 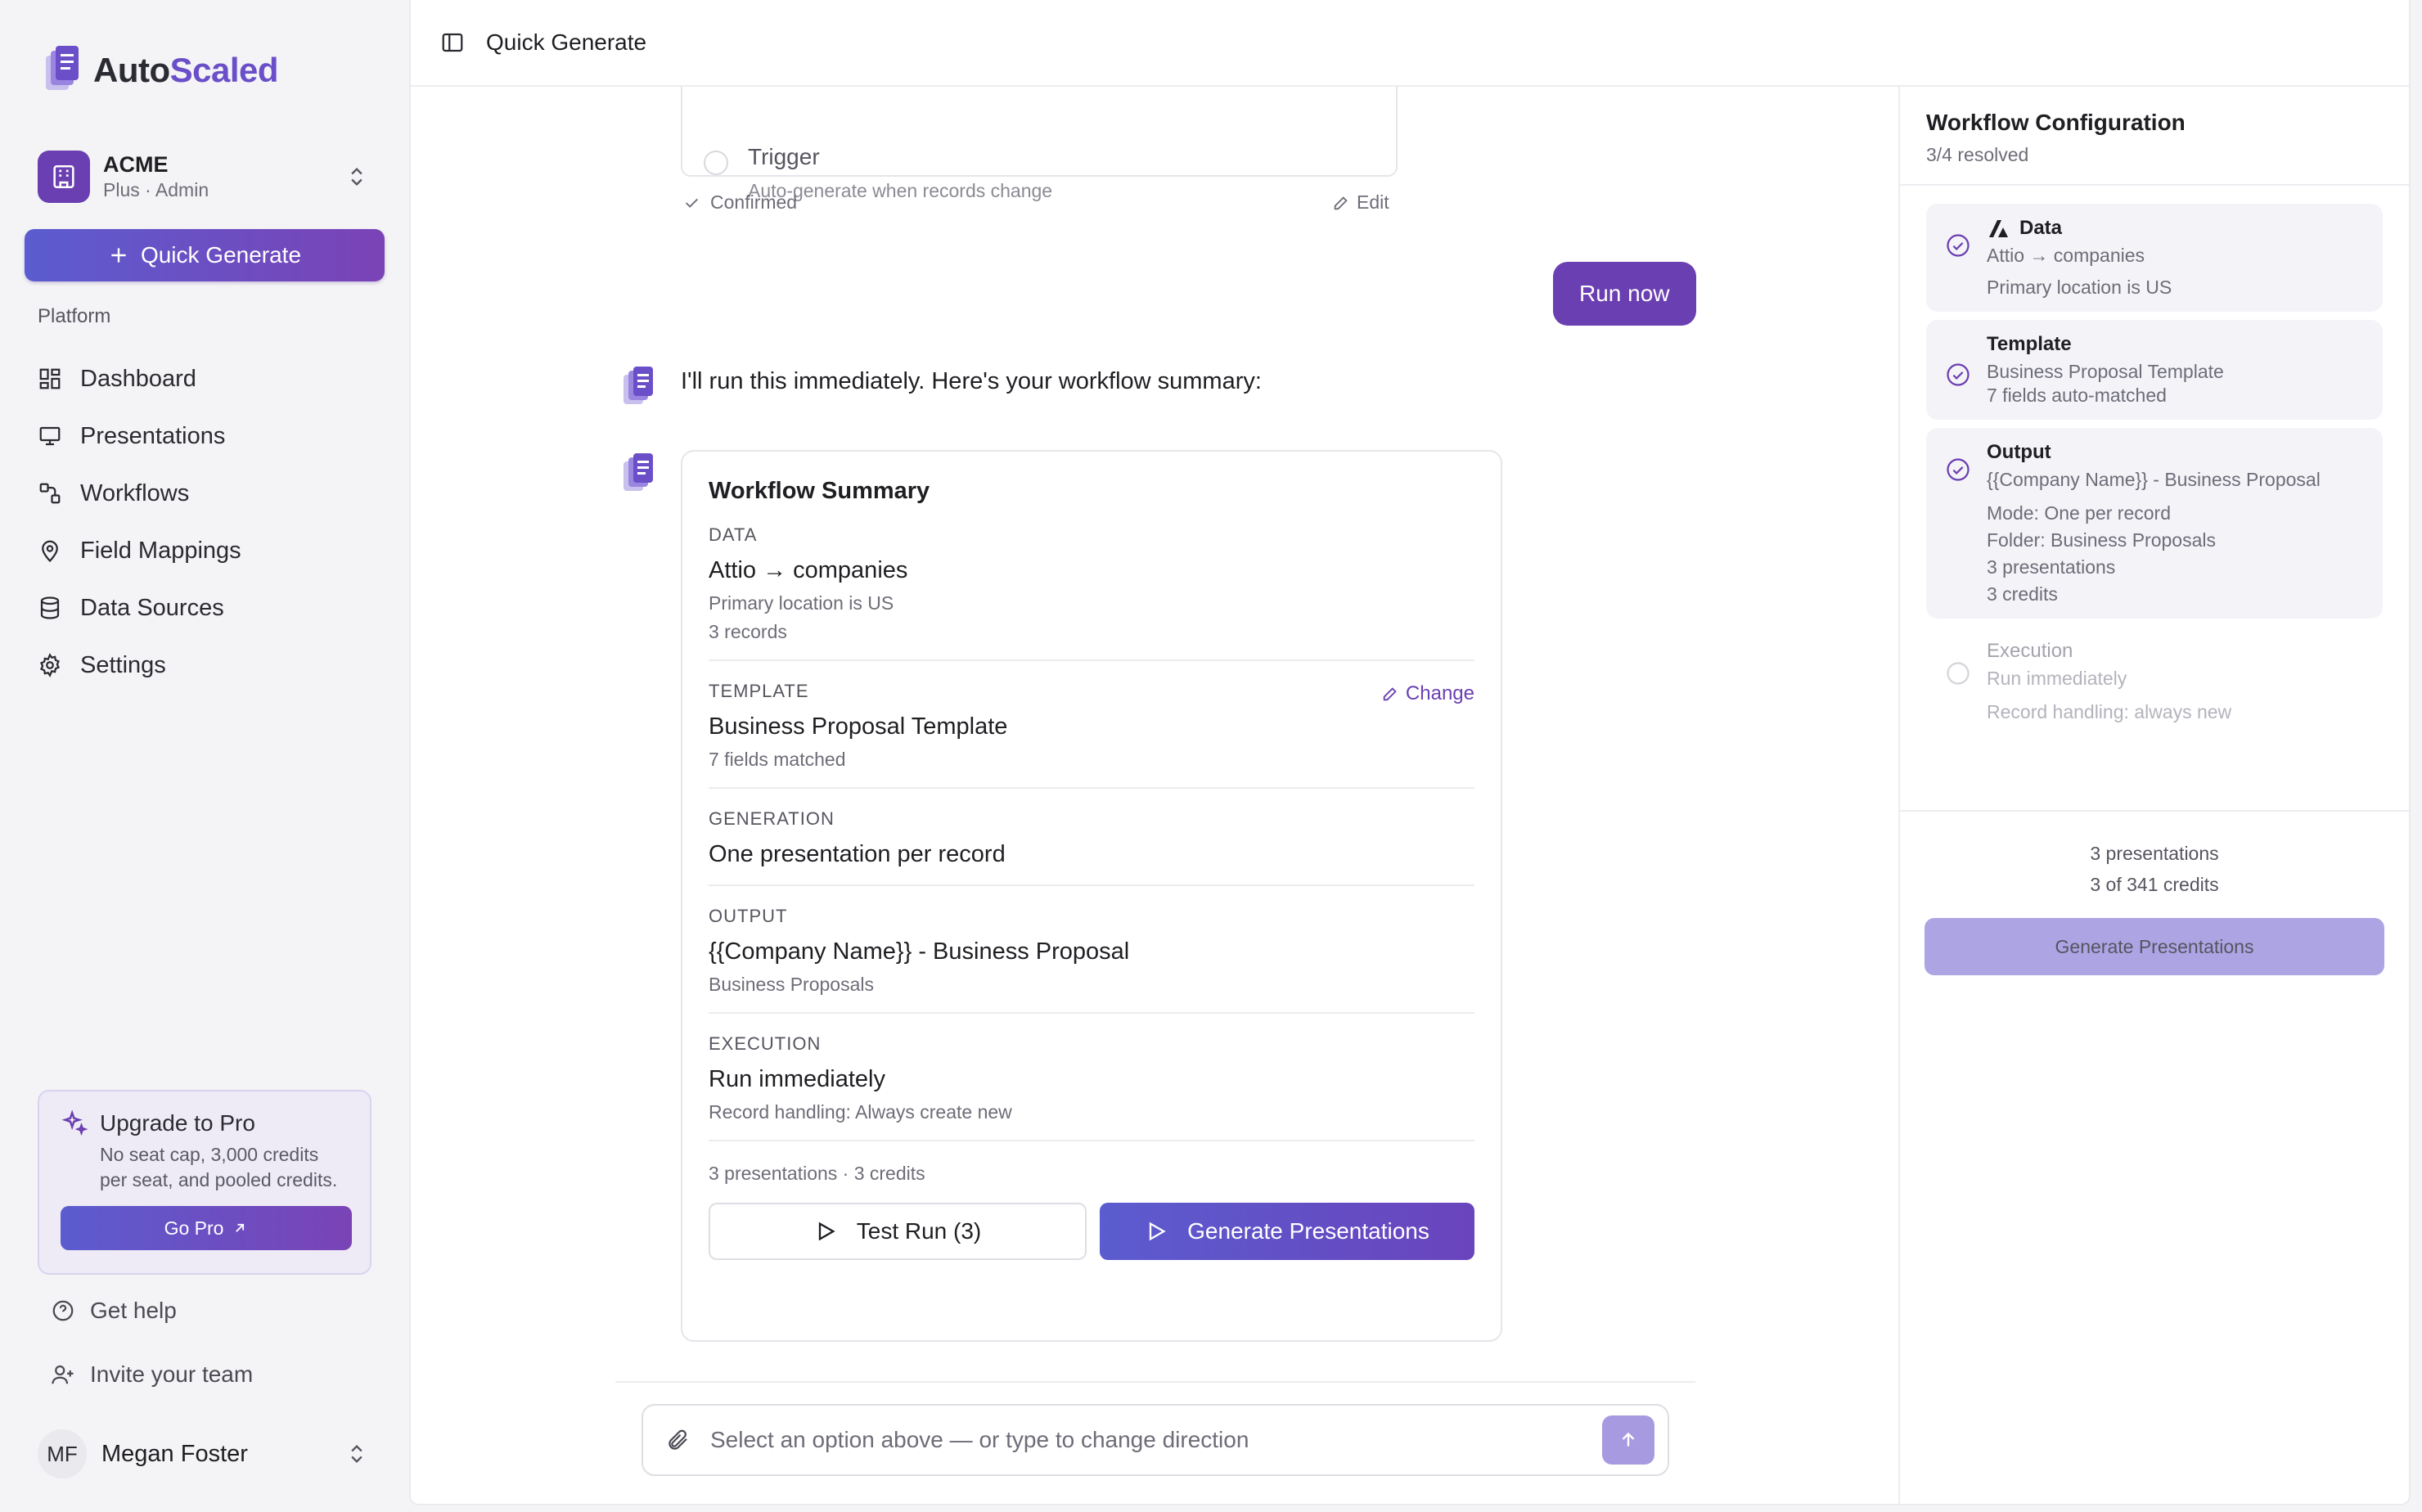 I want to click on invite-team-link: Invite your team, so click(x=152, y=1375).